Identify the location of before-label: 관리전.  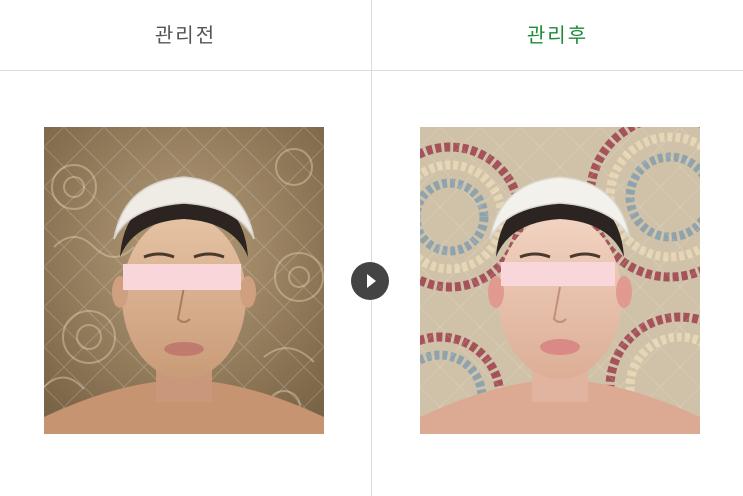
(185, 35).